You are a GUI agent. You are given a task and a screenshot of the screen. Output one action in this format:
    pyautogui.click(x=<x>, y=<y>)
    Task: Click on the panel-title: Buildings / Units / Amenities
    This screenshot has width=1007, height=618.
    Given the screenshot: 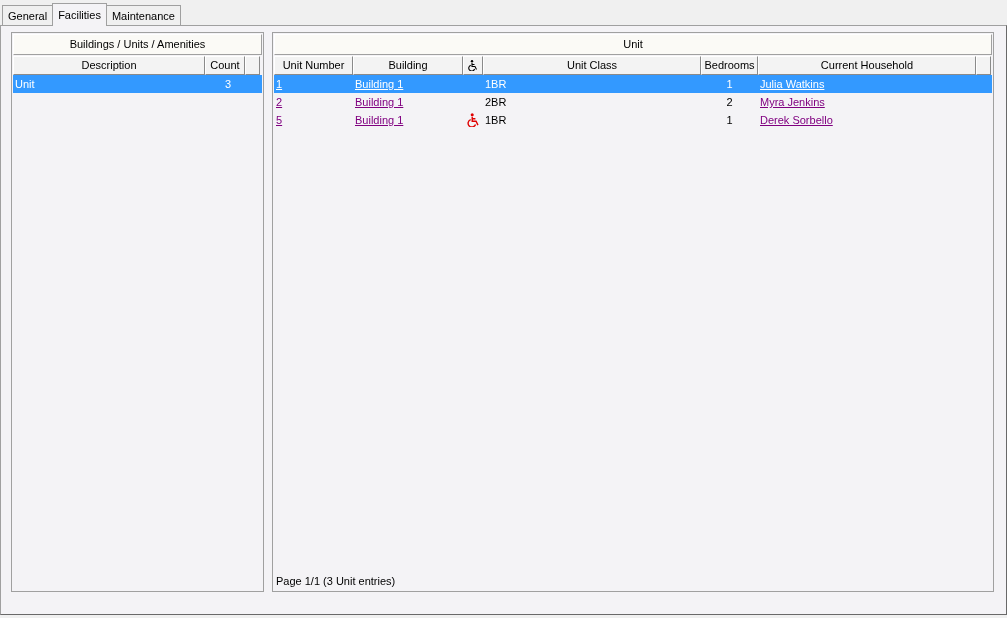 What is the action you would take?
    pyautogui.click(x=137, y=44)
    